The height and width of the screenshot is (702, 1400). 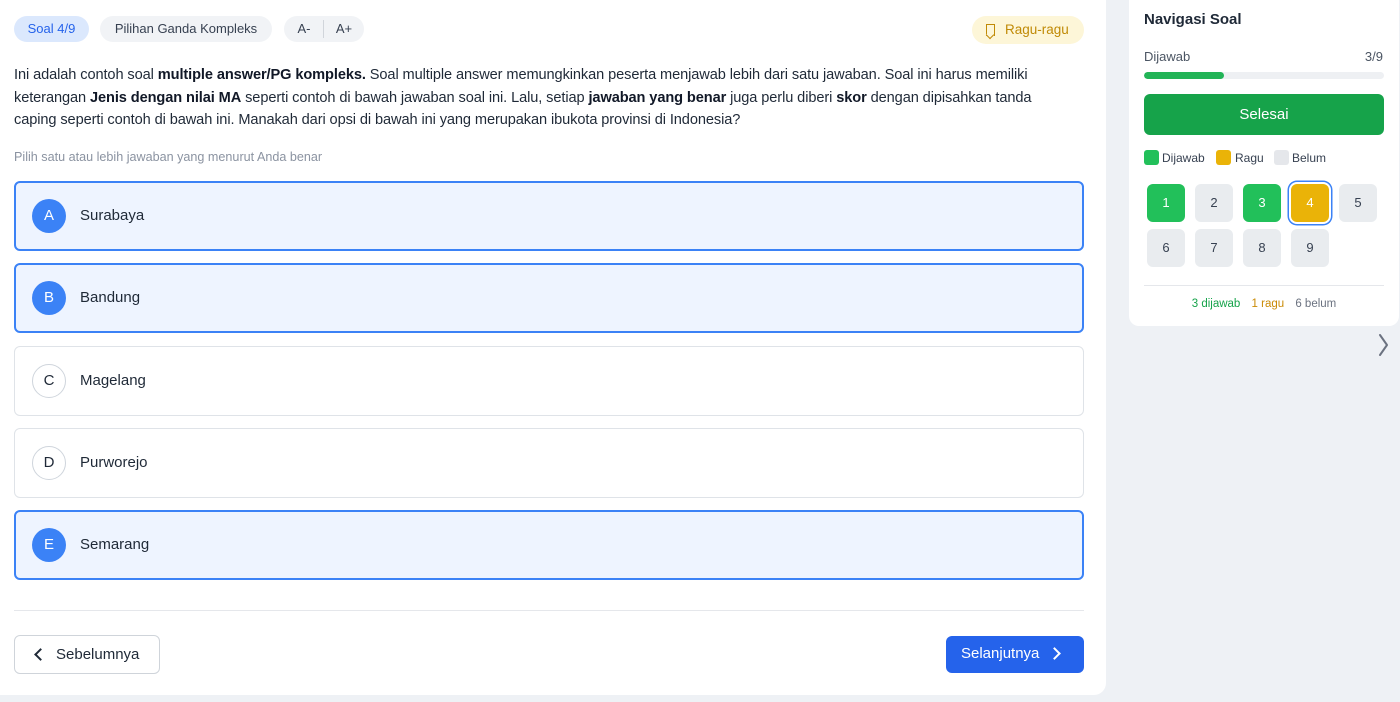 What do you see at coordinates (990, 30) in the screenshot?
I see `bookmark-icon` at bounding box center [990, 30].